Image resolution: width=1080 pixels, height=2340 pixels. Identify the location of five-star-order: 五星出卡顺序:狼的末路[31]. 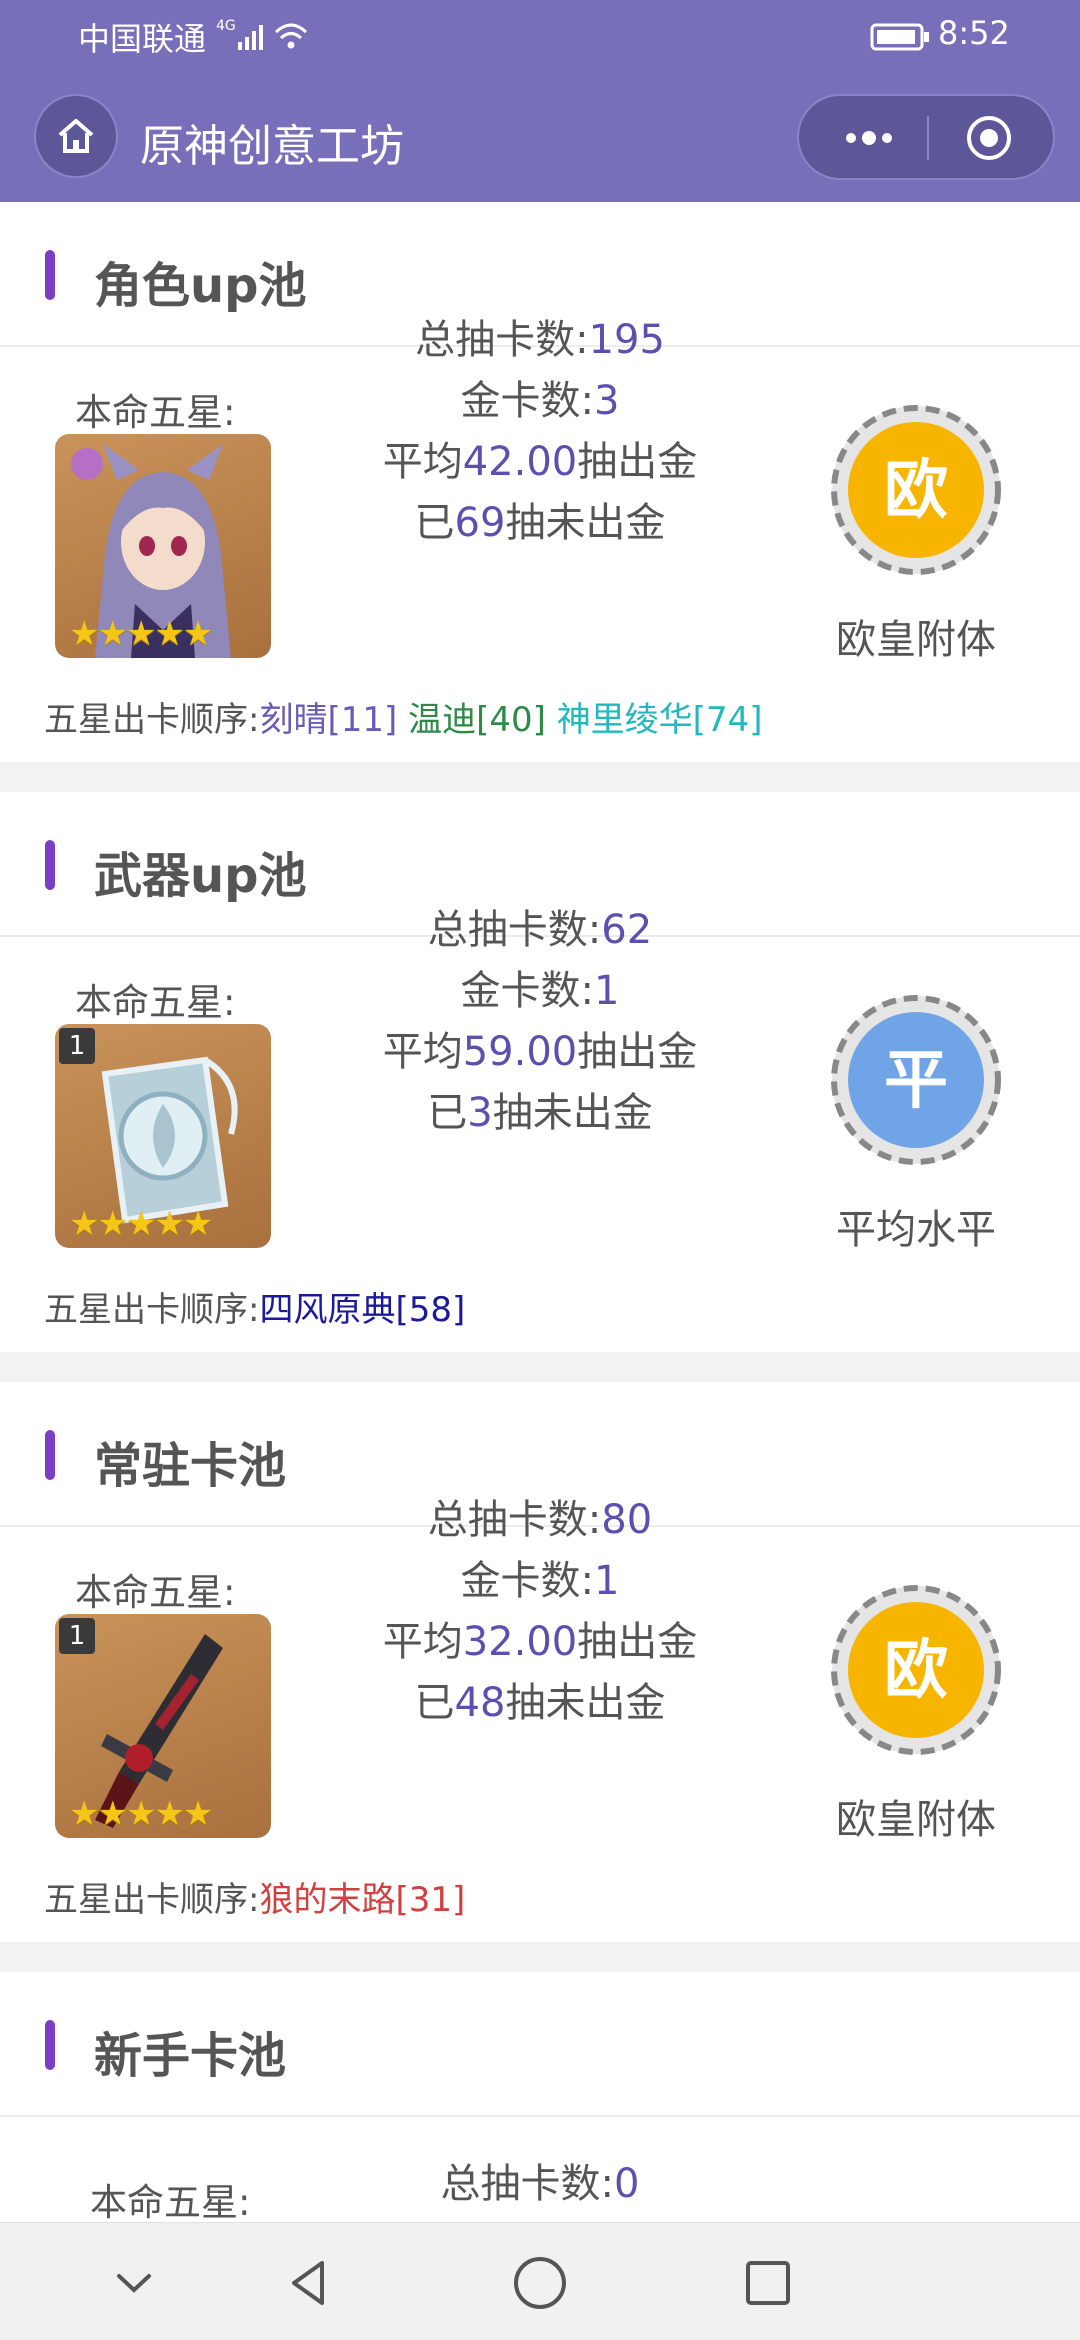
(254, 1896).